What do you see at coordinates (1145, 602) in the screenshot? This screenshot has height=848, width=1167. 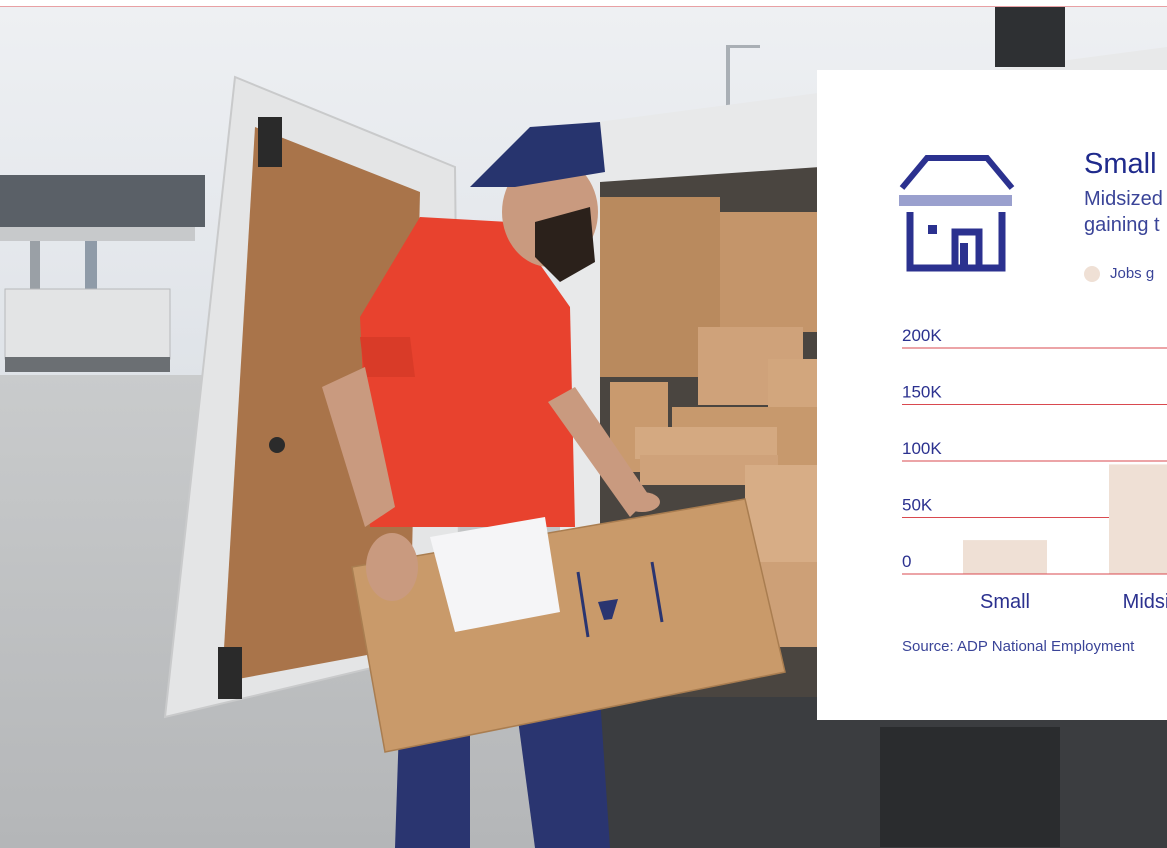 I see `x-tick-label: Midsiz` at bounding box center [1145, 602].